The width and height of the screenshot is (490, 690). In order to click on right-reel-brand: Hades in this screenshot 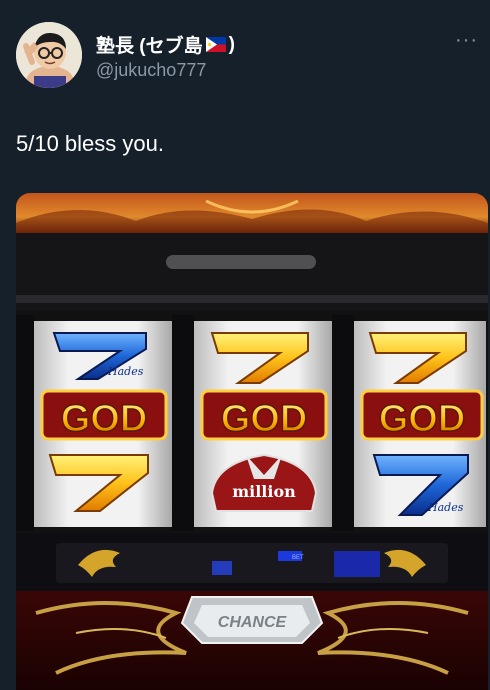, I will do `click(445, 507)`.